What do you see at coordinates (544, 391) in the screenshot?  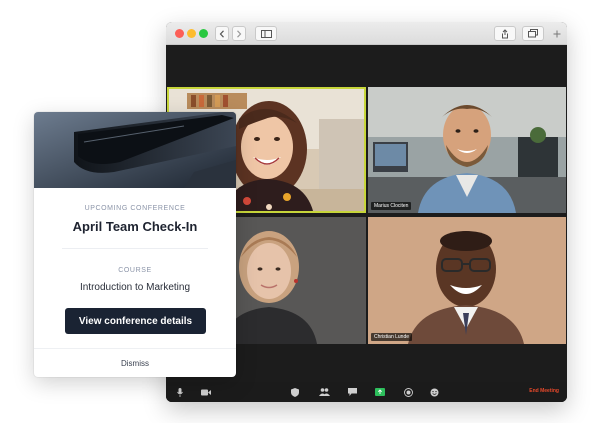 I see `end-meeting-button: End Meeting` at bounding box center [544, 391].